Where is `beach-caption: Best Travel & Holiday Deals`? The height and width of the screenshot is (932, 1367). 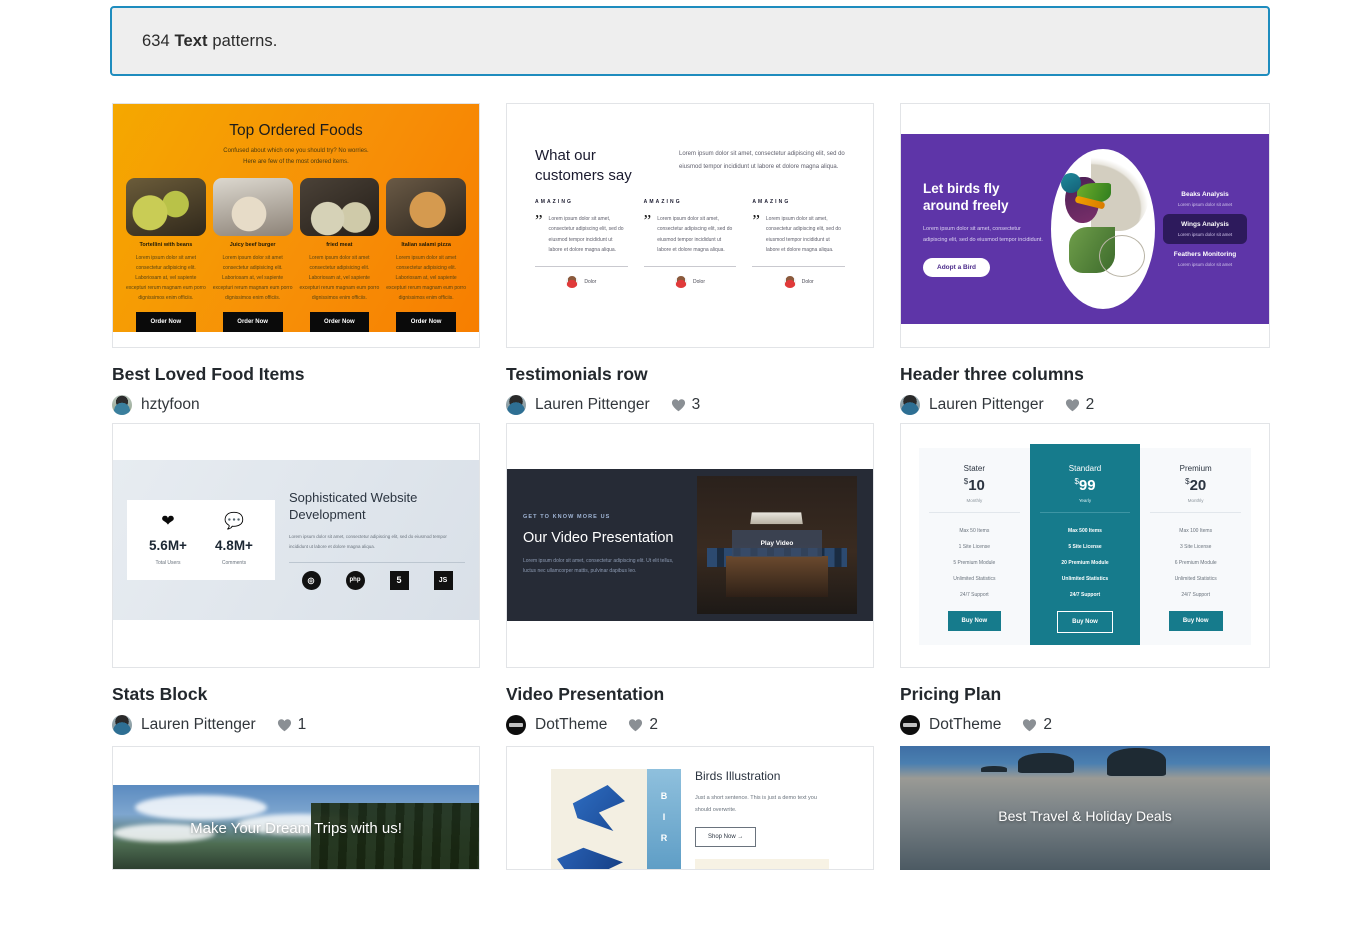
beach-caption: Best Travel & Holiday Deals is located at coordinates (1085, 816).